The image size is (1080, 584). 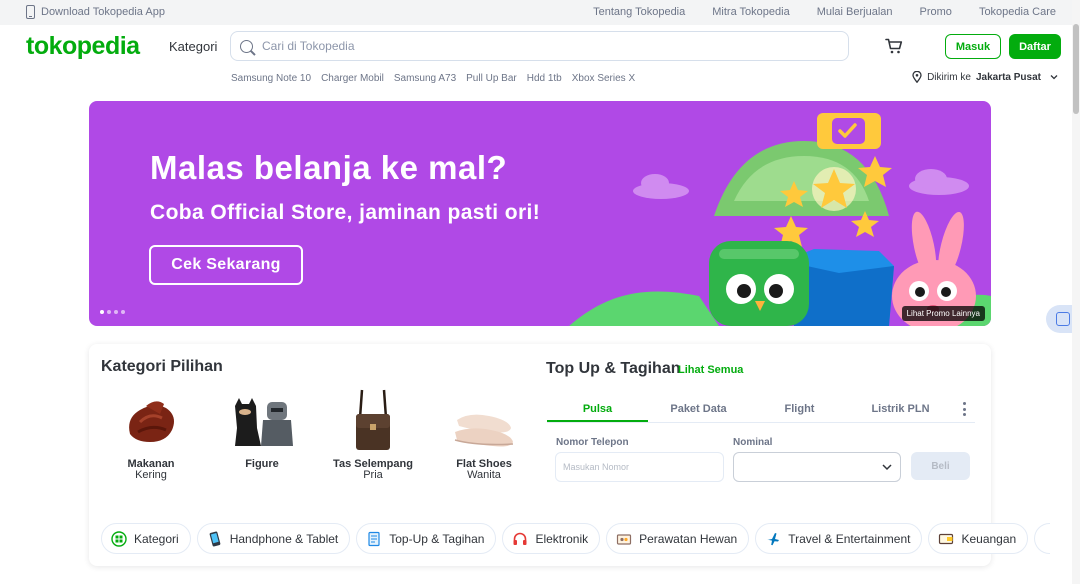 What do you see at coordinates (613, 368) in the screenshot?
I see `topup-title: Top Up & Tagihan` at bounding box center [613, 368].